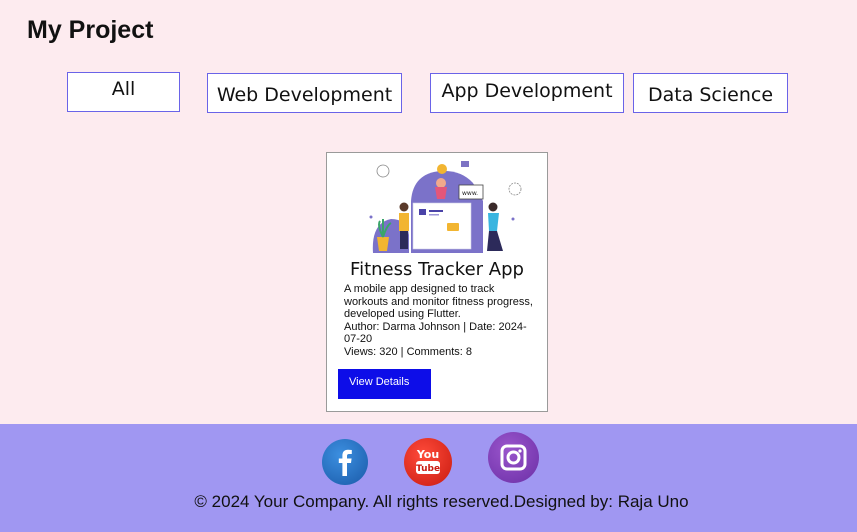  I want to click on filter-all-button: All, so click(123, 92).